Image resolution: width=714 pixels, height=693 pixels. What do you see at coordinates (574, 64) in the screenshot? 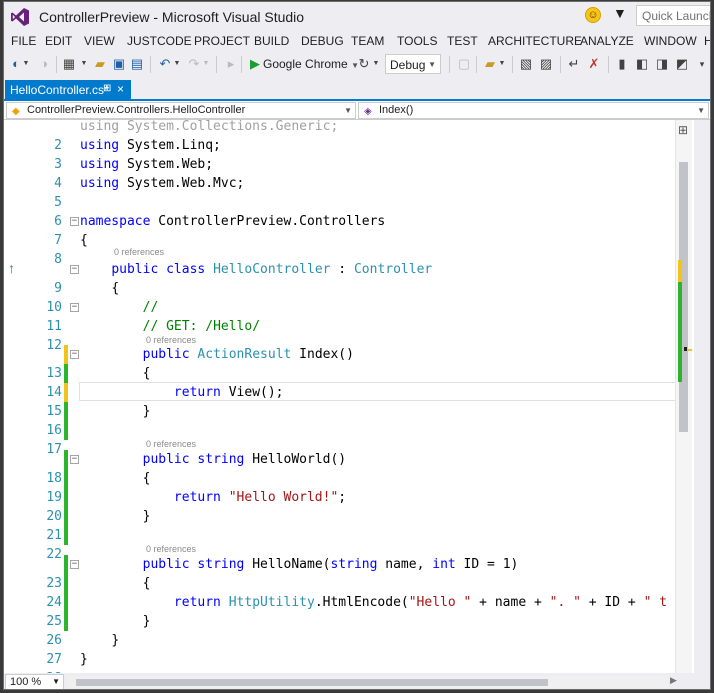
I see `bookmark-prev-icon: ↵` at bounding box center [574, 64].